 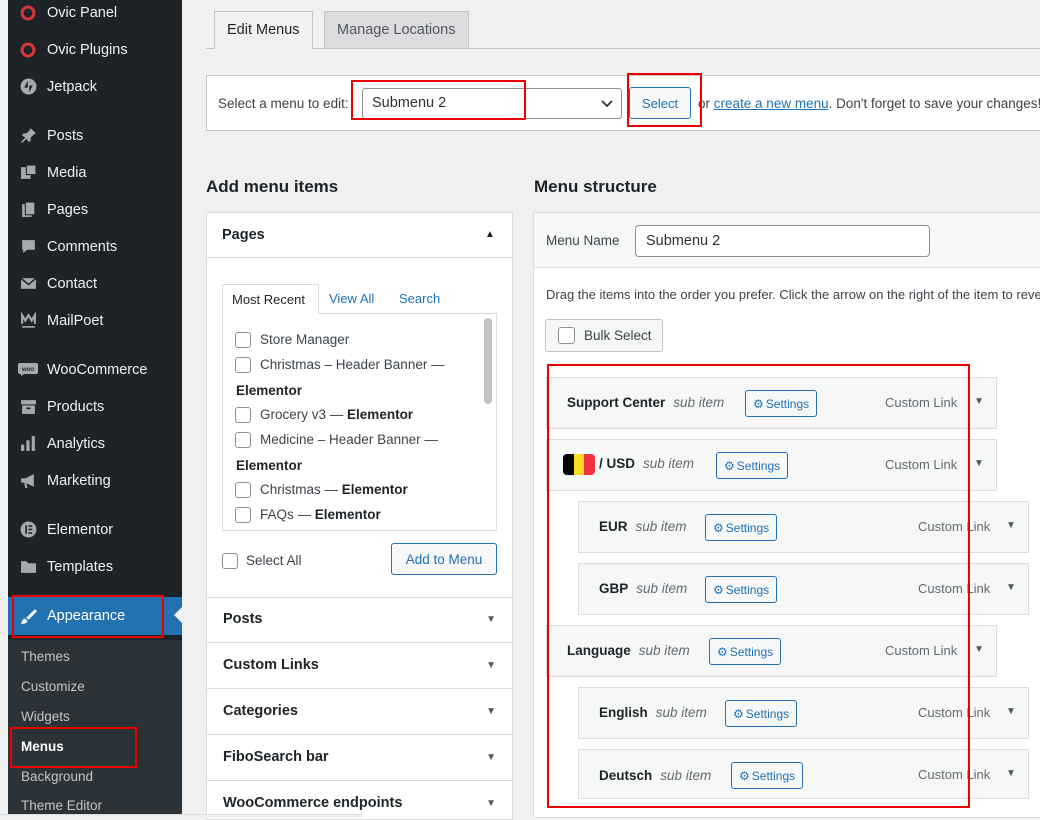 What do you see at coordinates (308, 515) in the screenshot?
I see `list-item: FAQs — Elementor` at bounding box center [308, 515].